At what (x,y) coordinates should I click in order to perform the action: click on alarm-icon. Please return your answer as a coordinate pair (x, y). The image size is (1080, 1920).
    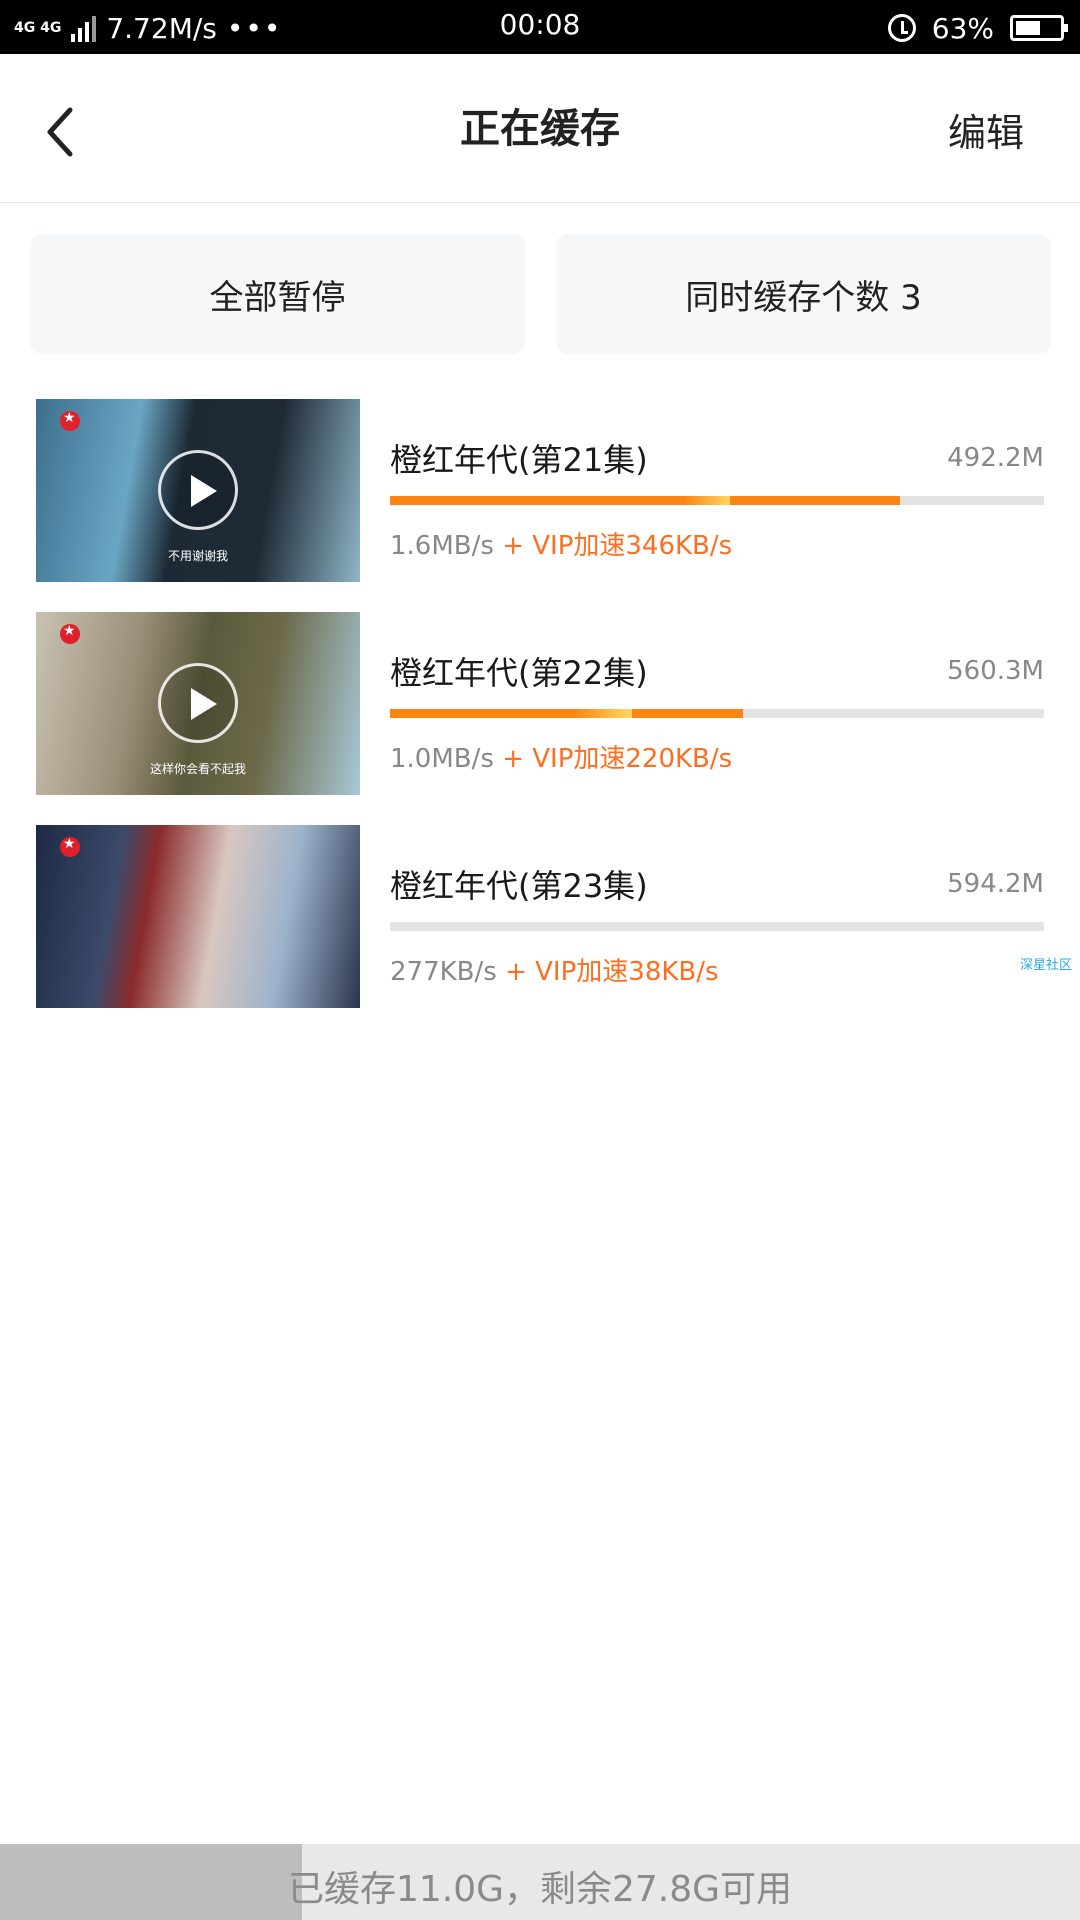
    Looking at the image, I should click on (901, 28).